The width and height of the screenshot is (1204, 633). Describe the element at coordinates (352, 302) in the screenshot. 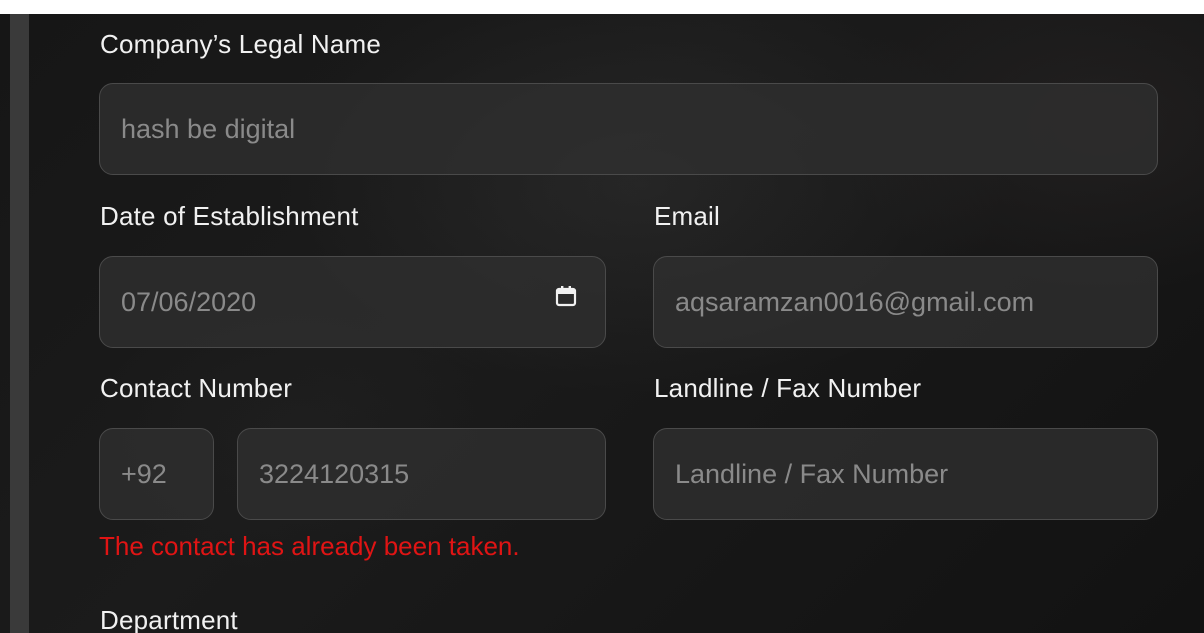

I see `date-of-establishment-input: 07/06/2020` at that location.